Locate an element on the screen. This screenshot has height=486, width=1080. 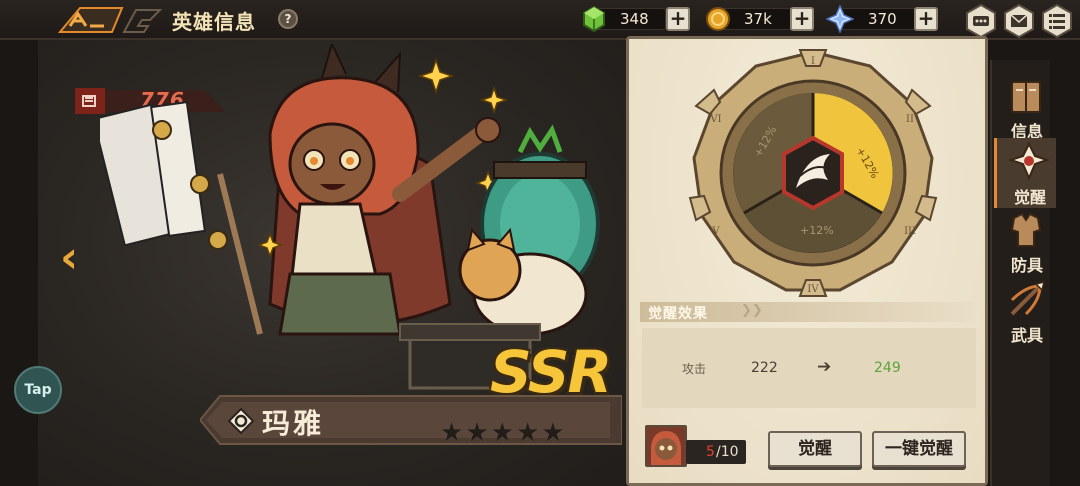
coins-value: 37k is located at coordinates (758, 19).